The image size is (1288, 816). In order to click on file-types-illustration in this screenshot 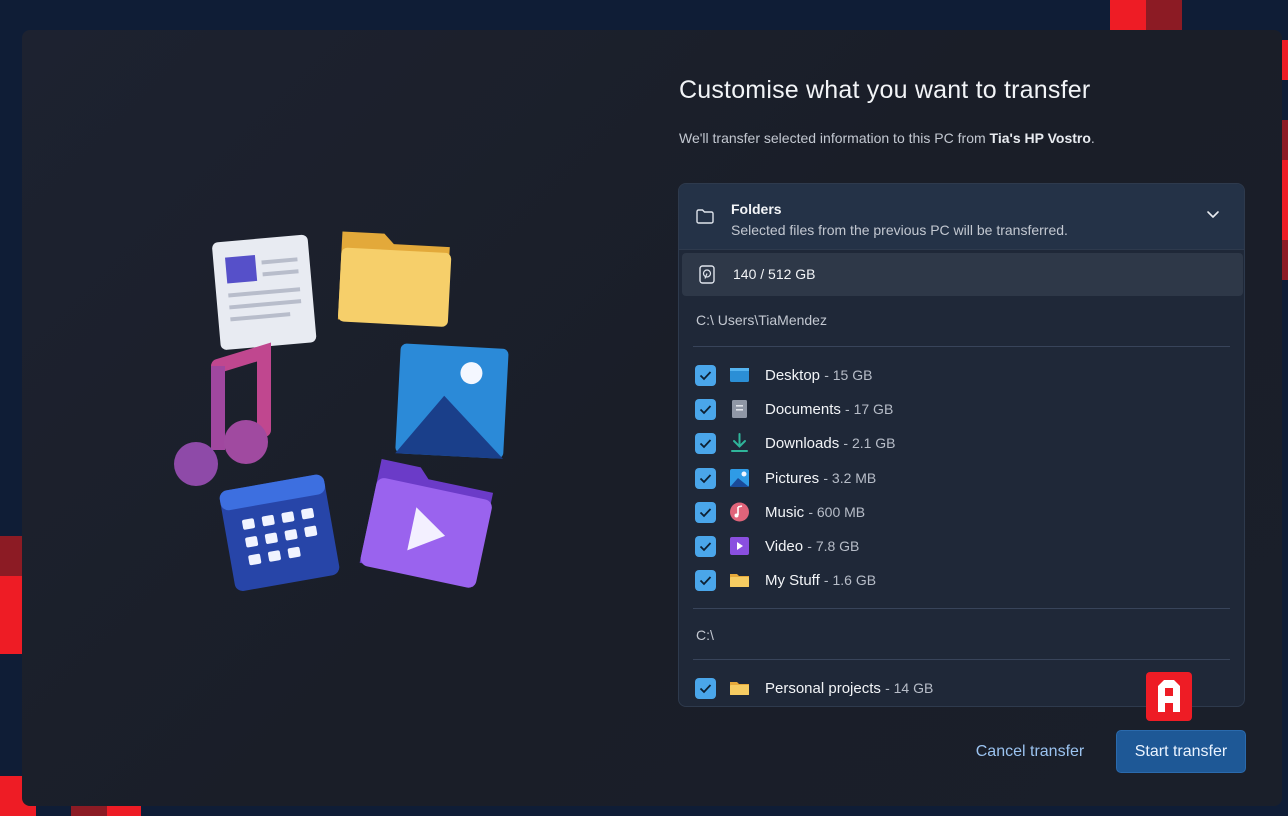, I will do `click(341, 411)`.